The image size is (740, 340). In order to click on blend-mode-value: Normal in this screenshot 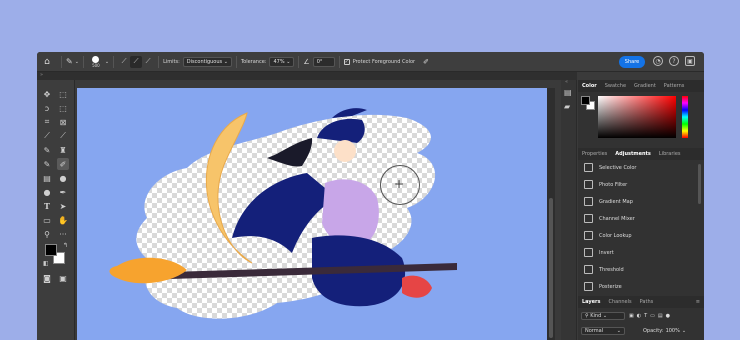, I will do `click(594, 331)`.